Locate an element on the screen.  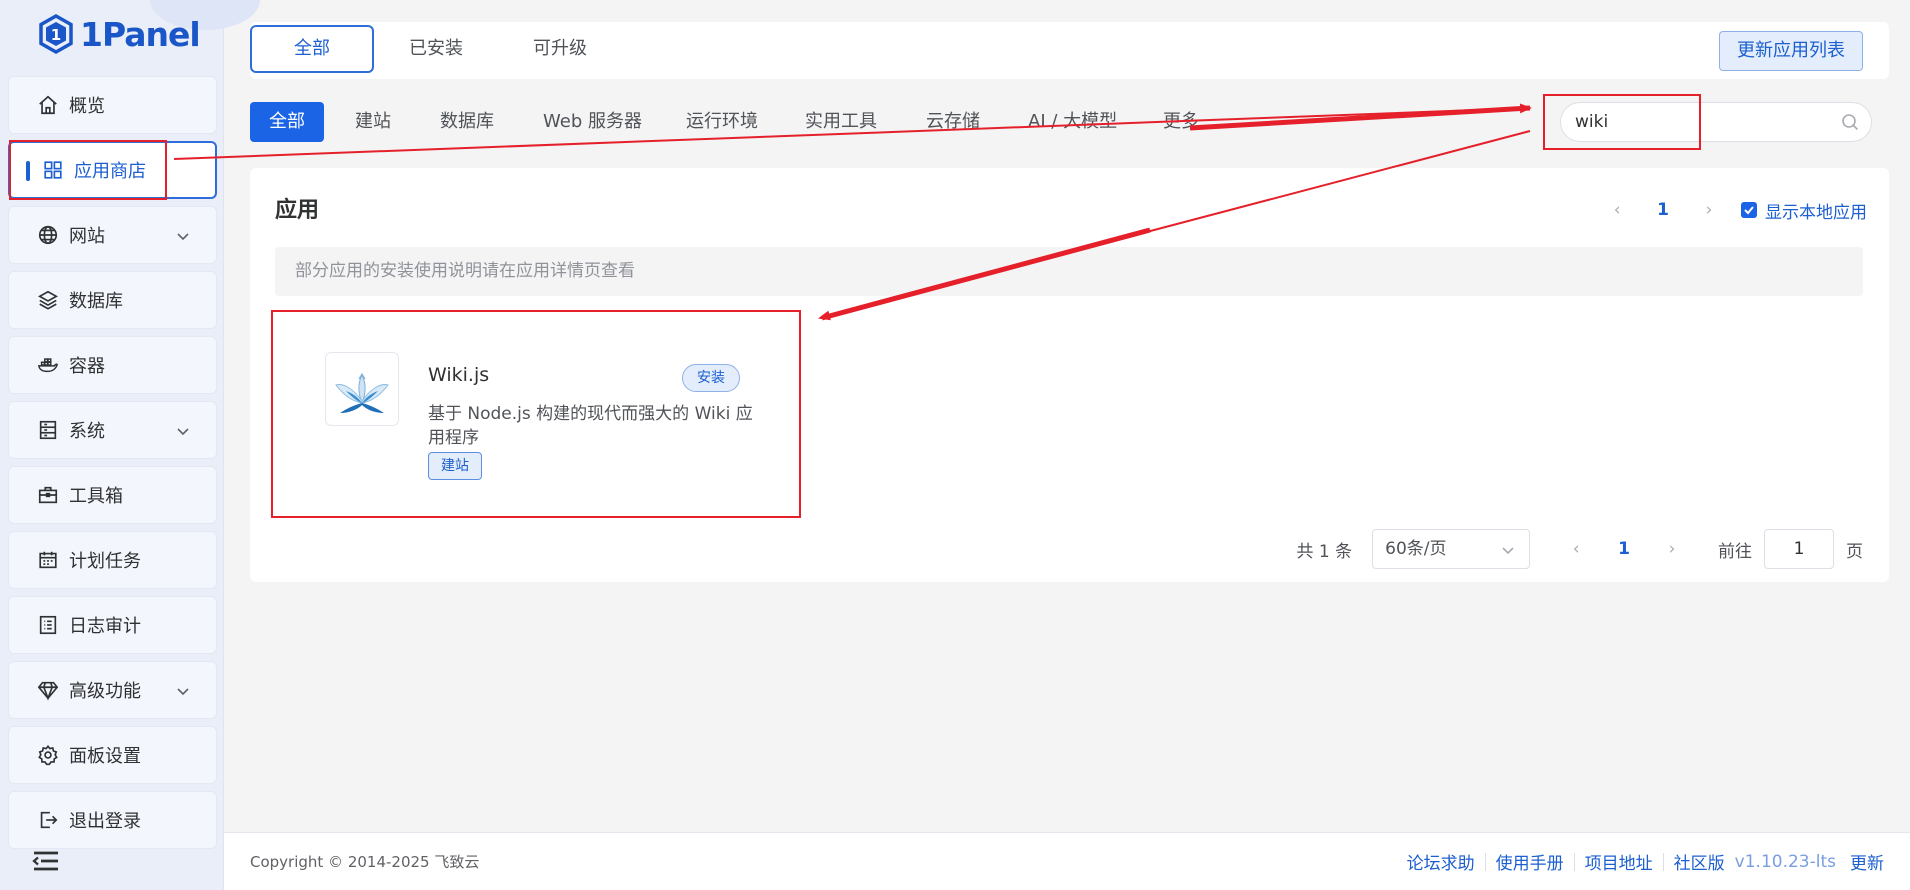
highlight-box-app-store is located at coordinates (88, 170).